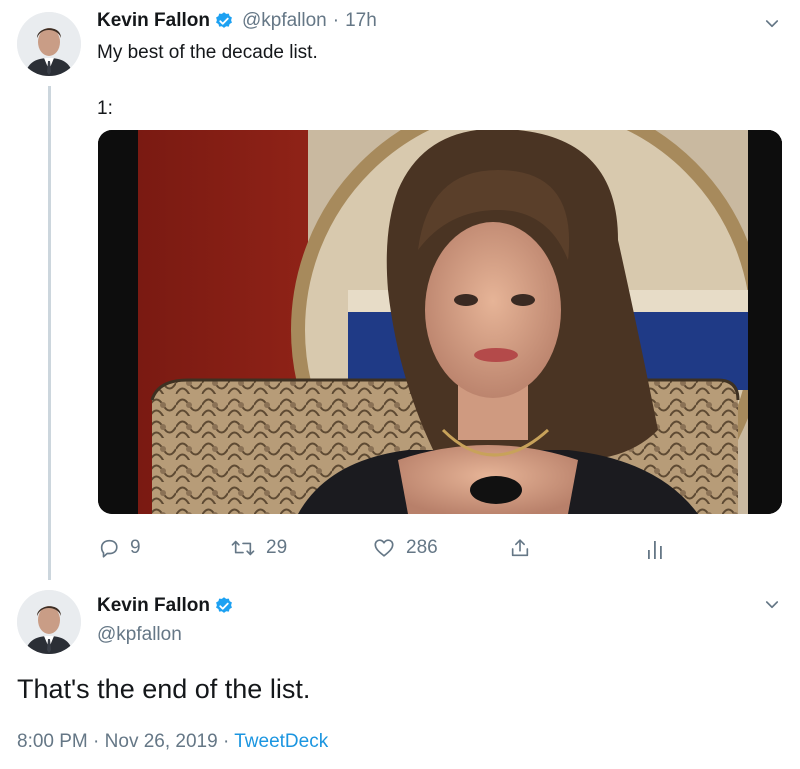 The image size is (800, 769). What do you see at coordinates (207, 52) in the screenshot?
I see `tweet-text: My best of the decade list.` at bounding box center [207, 52].